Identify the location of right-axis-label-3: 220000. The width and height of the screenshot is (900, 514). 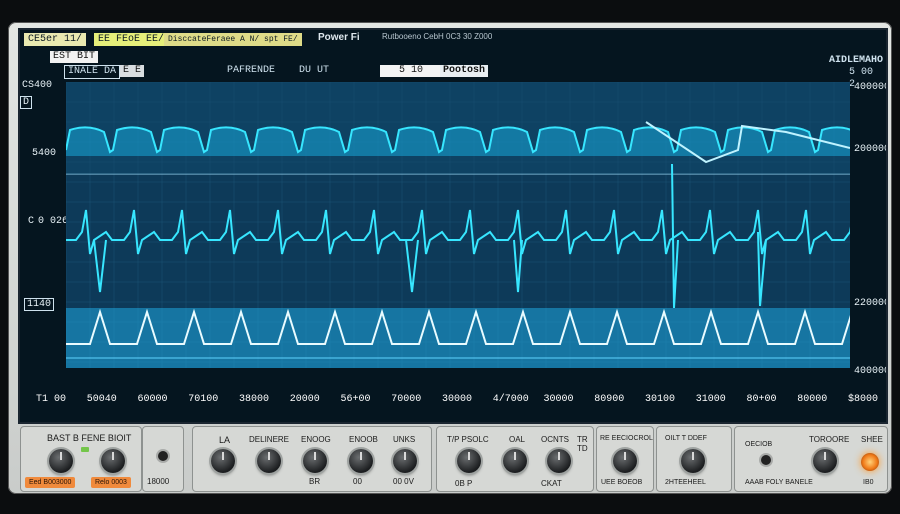
(871, 303).